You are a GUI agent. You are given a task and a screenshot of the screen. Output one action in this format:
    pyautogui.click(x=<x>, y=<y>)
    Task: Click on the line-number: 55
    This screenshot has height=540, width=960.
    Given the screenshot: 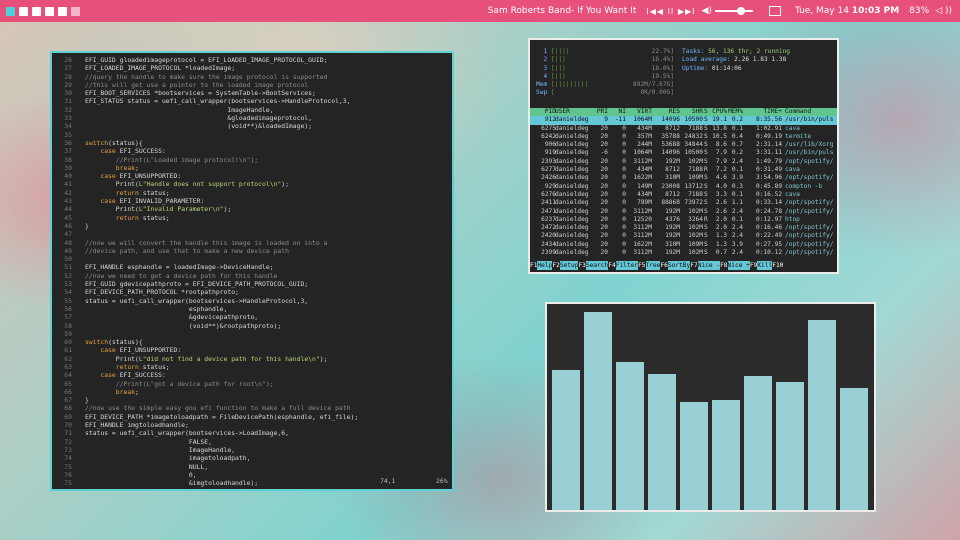 What is the action you would take?
    pyautogui.click(x=68, y=300)
    